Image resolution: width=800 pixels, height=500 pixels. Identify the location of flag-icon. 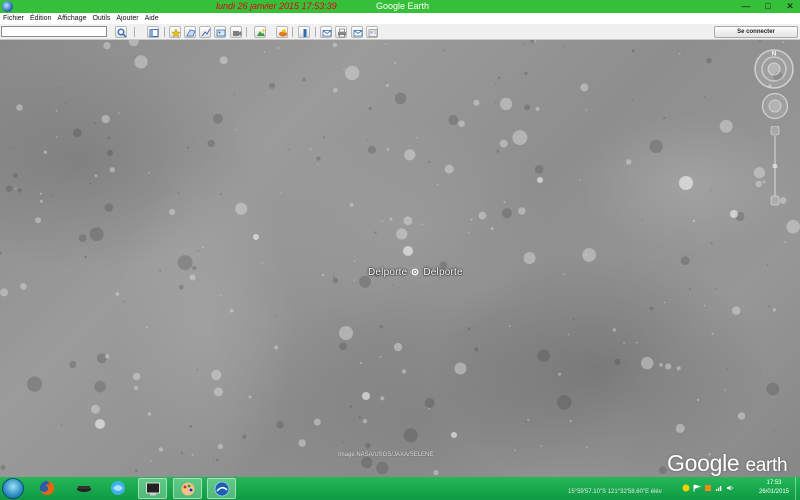
(697, 488).